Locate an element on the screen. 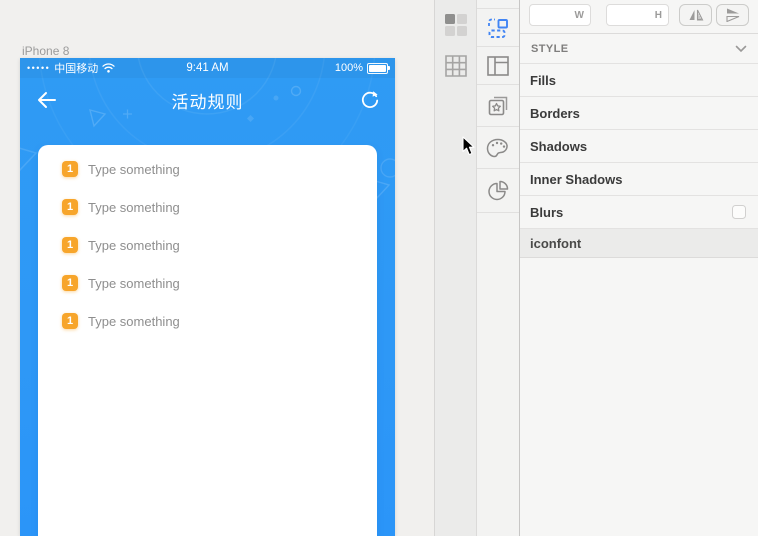  flip-vertical-icon is located at coordinates (732, 15).